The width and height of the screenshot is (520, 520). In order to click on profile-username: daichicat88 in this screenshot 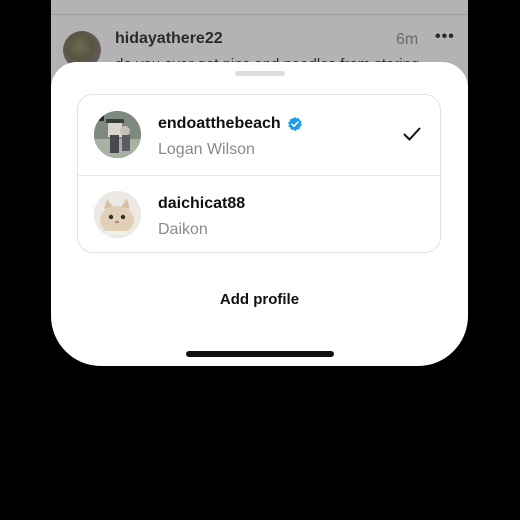, I will do `click(202, 203)`.